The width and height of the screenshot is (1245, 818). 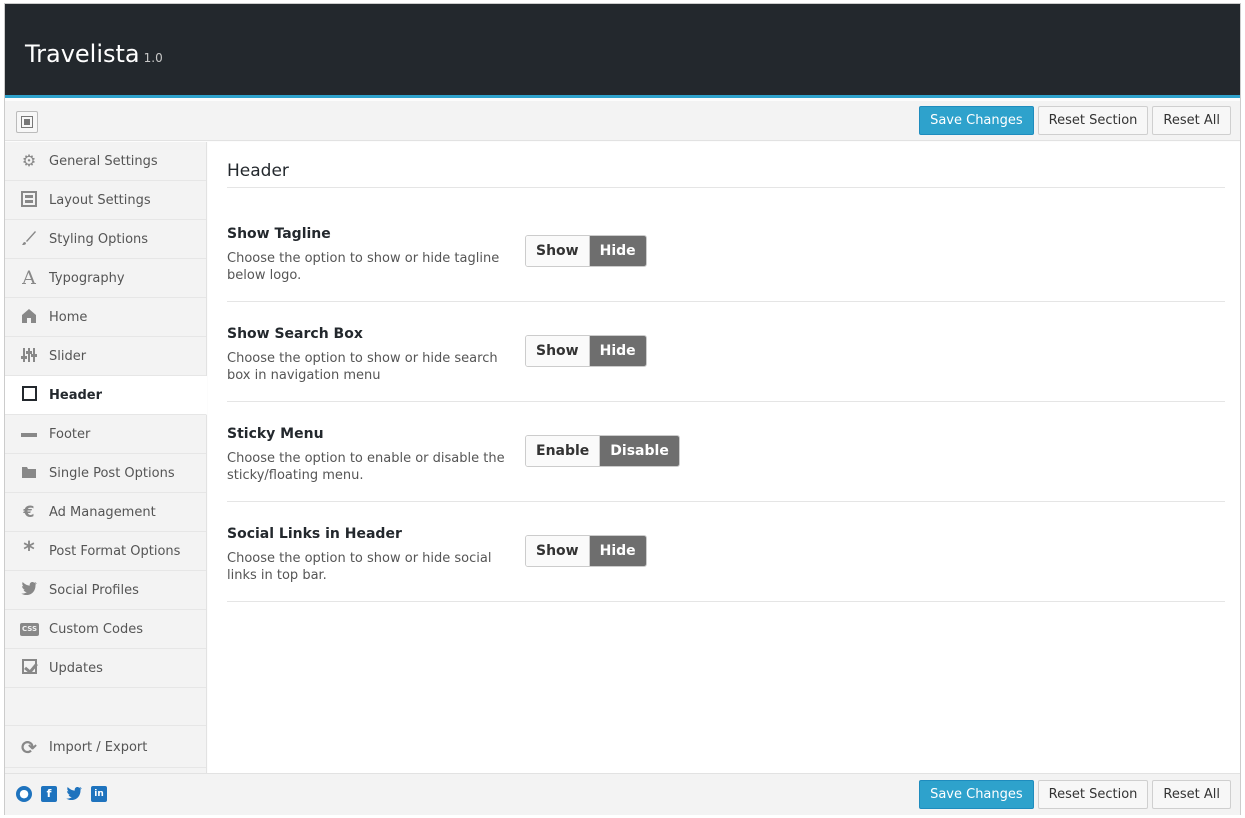 What do you see at coordinates (105, 356) in the screenshot?
I see `sidebar-item-slider: Slider` at bounding box center [105, 356].